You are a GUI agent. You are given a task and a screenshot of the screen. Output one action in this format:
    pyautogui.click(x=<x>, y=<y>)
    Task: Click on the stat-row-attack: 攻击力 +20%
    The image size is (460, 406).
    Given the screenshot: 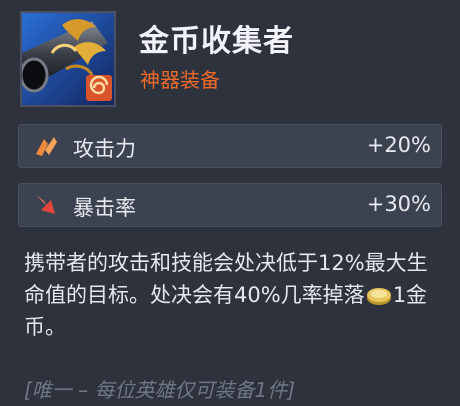 What is the action you would take?
    pyautogui.click(x=230, y=146)
    